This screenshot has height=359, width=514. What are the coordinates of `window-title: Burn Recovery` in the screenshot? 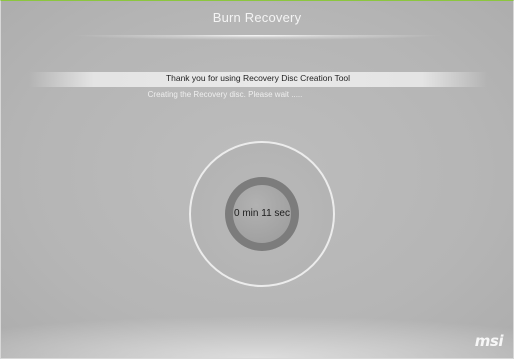 It's located at (257, 17).